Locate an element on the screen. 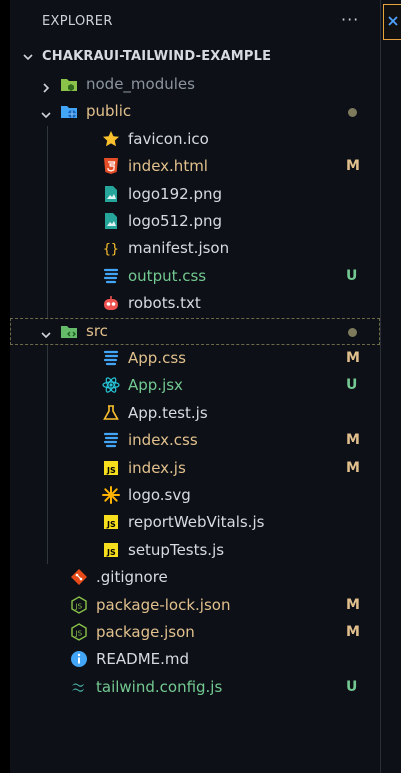  folder-row-src: src is located at coordinates (195, 331).